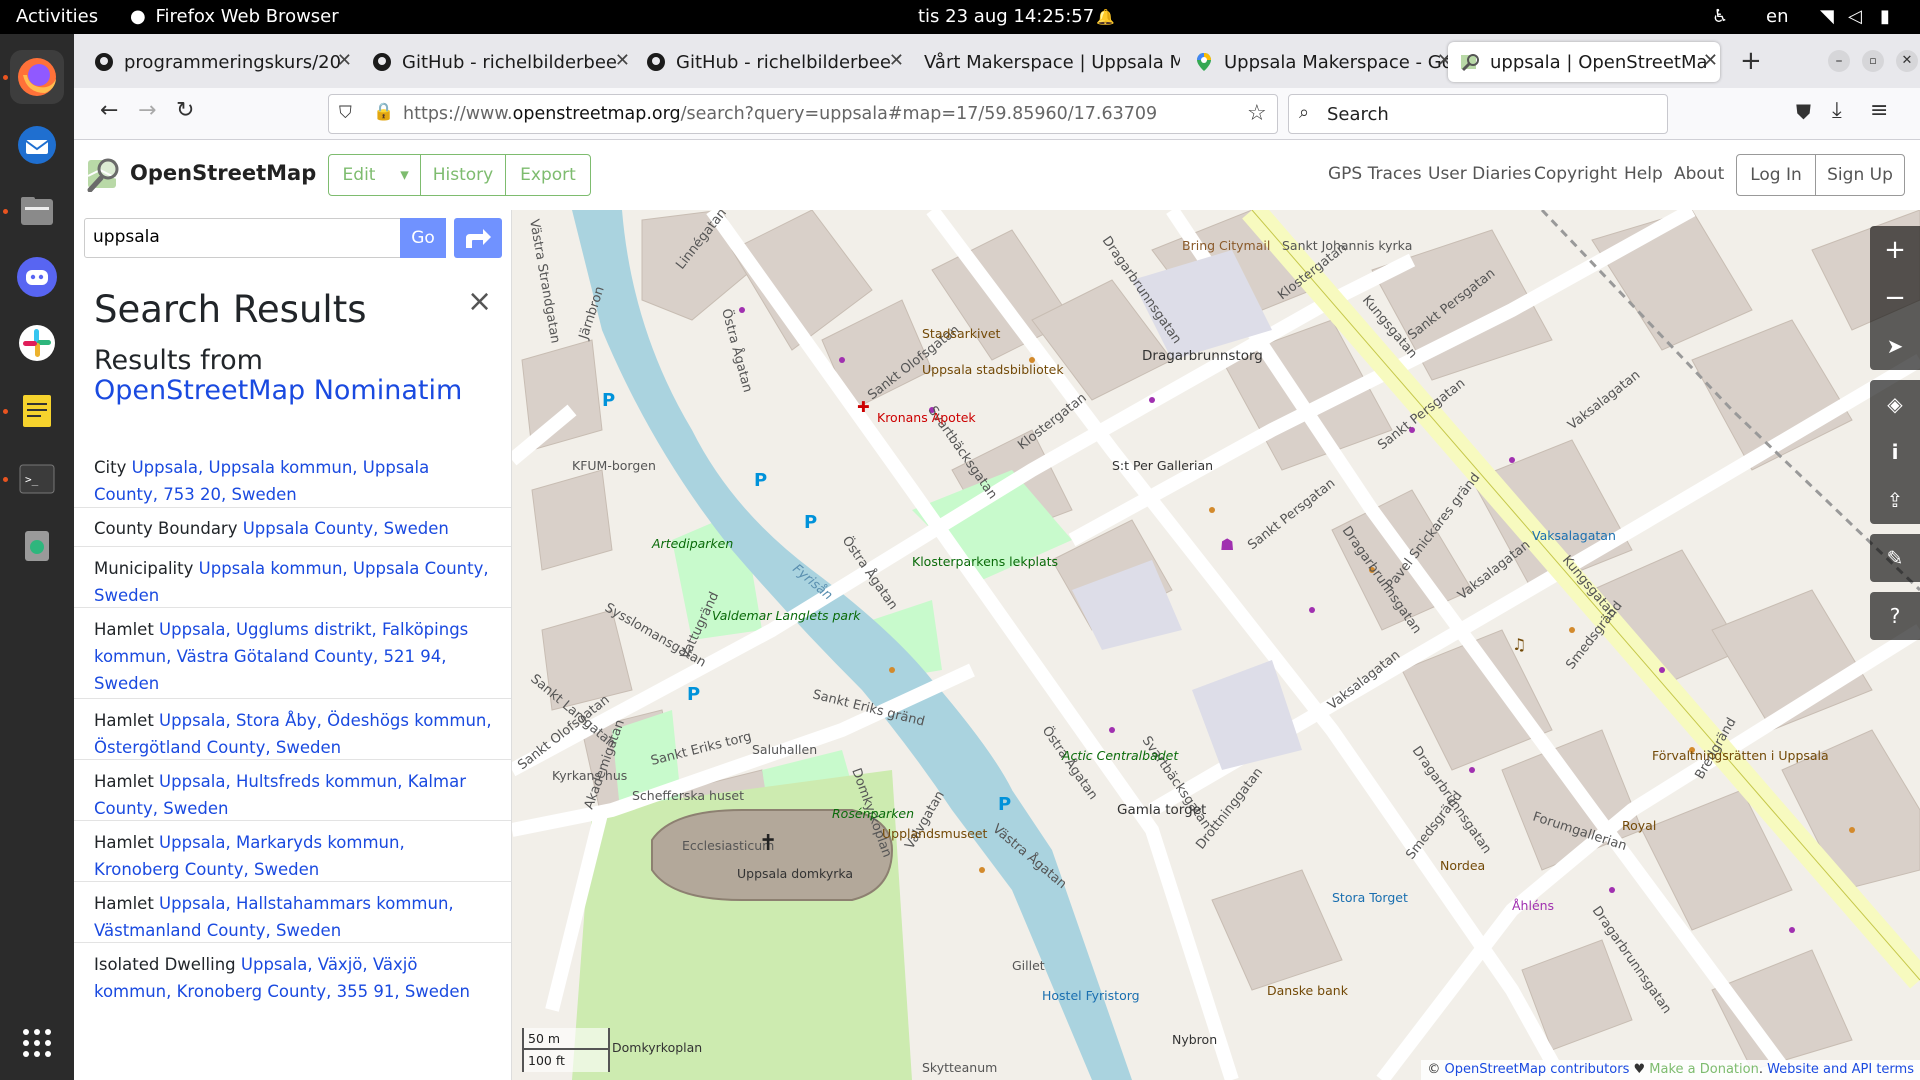 The image size is (1920, 1080). I want to click on wifi-icon: ◥, so click(1827, 16).